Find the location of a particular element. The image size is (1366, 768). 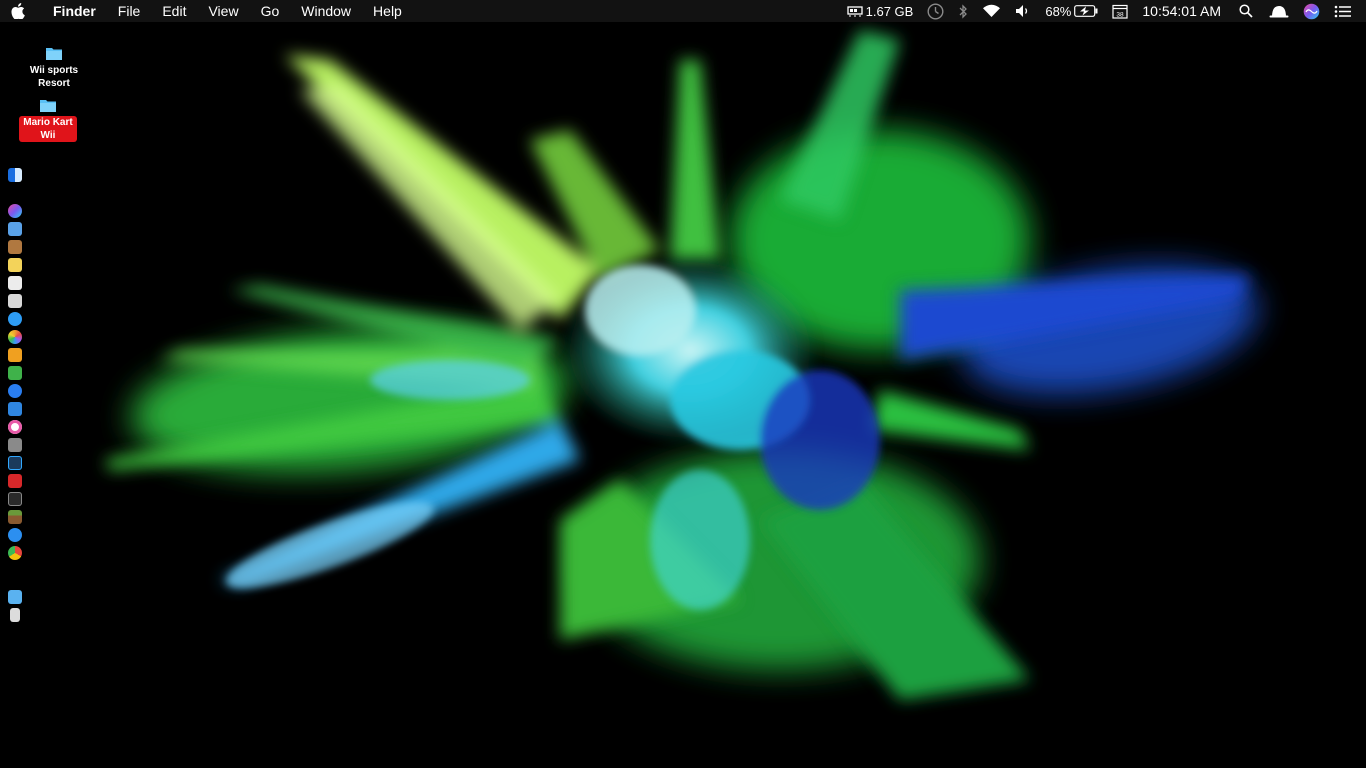

desktop-item-wii-sports-resort: Wii sports Resort is located at coordinates (54, 68).